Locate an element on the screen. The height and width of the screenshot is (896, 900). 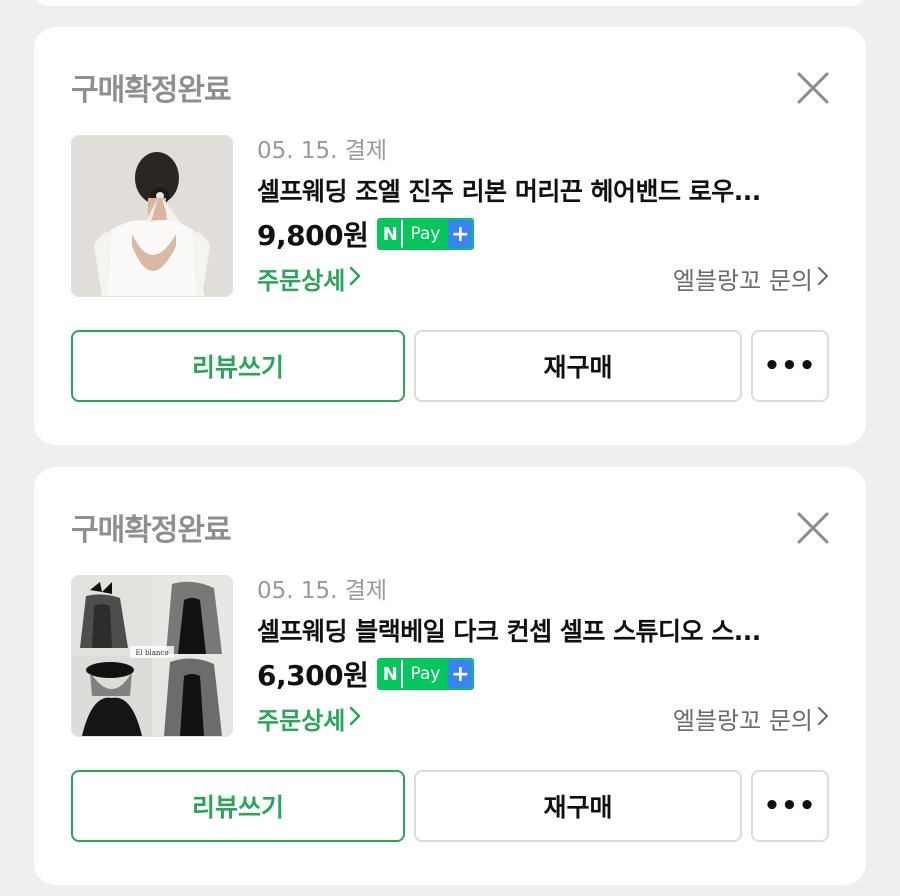
previous-order-card-edge is located at coordinates (450, 3).